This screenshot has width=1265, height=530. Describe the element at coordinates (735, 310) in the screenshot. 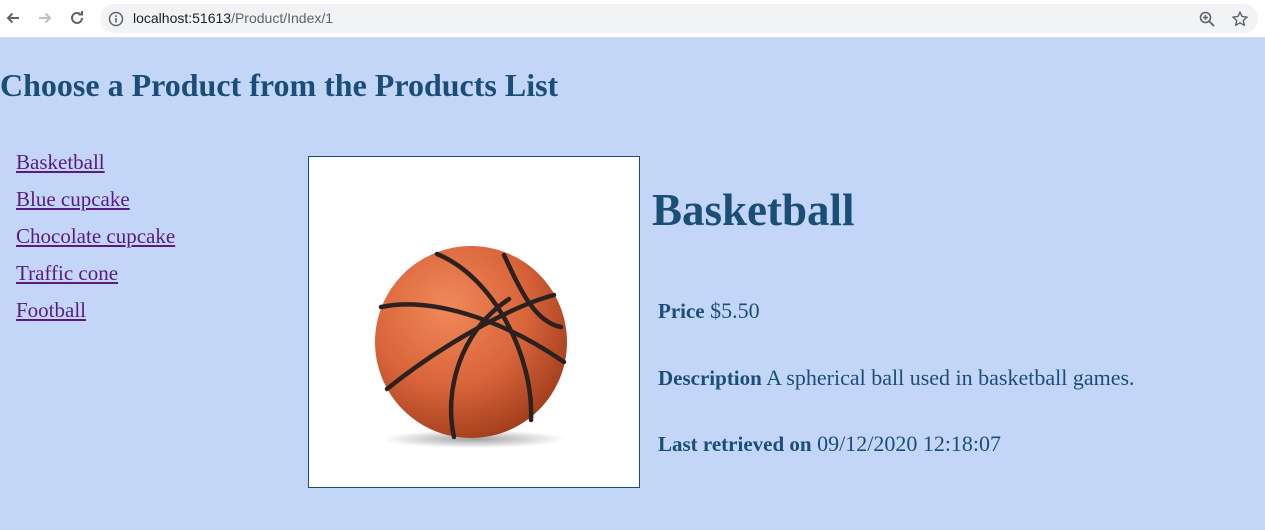

I see `price-value: $5.50` at that location.